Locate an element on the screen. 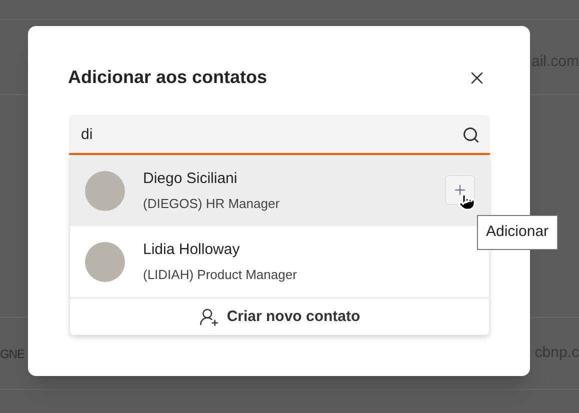 The width and height of the screenshot is (579, 413). search-icon is located at coordinates (471, 135).